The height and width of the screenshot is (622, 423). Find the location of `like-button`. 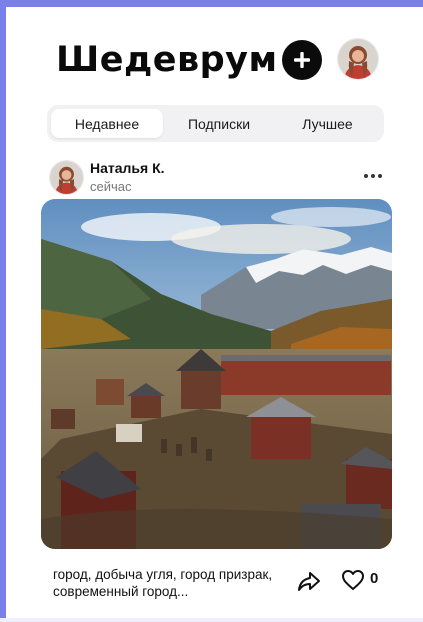

like-button is located at coordinates (353, 580).